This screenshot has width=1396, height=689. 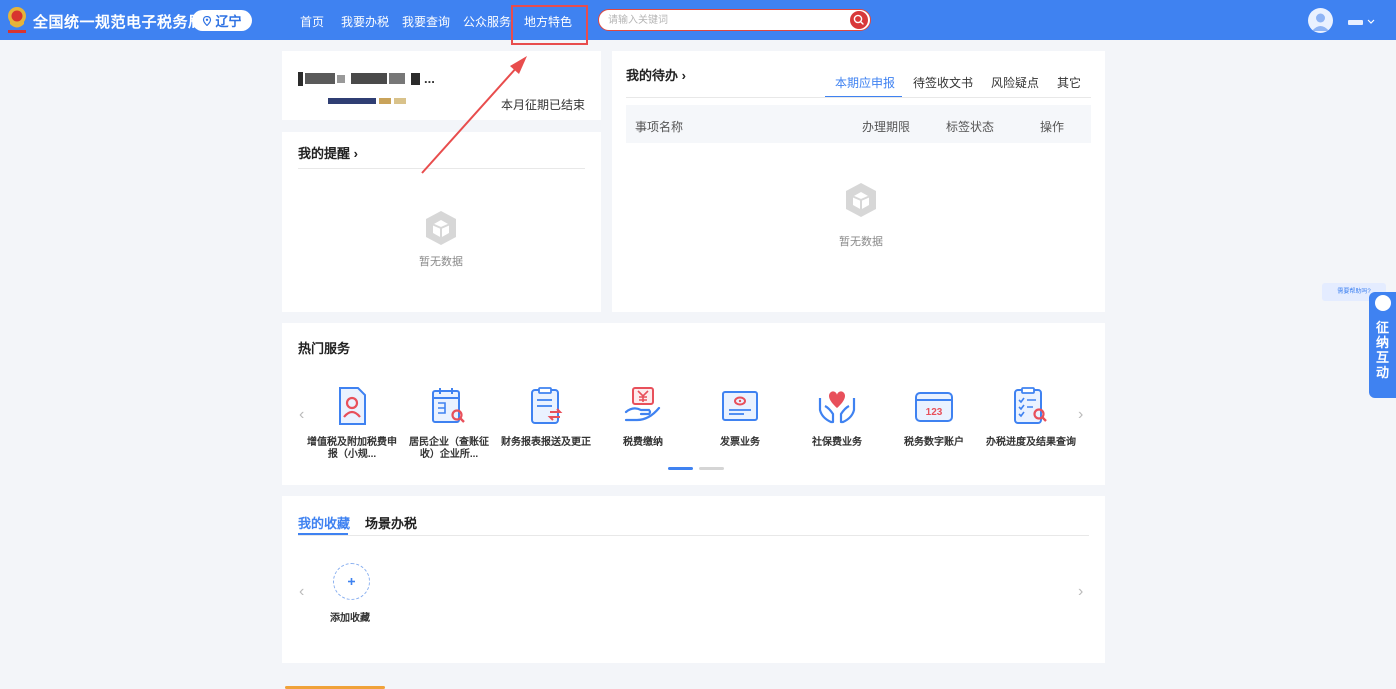 I want to click on user-avatar, so click(x=1320, y=20).